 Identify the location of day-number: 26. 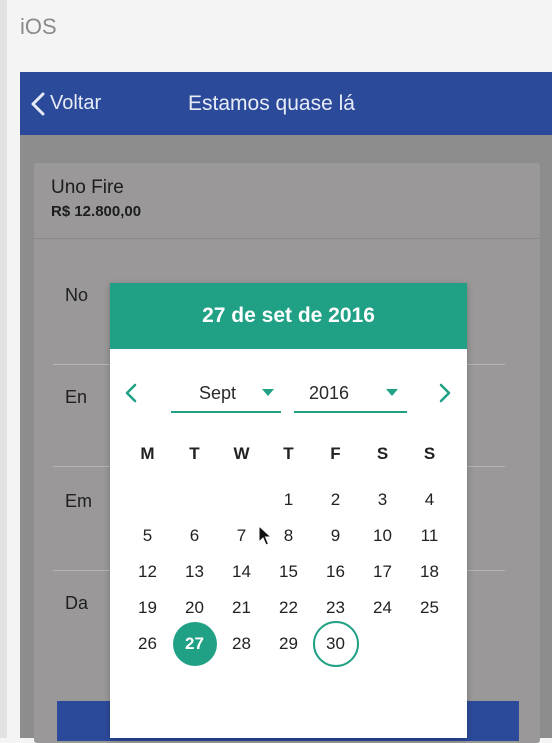
(147, 643).